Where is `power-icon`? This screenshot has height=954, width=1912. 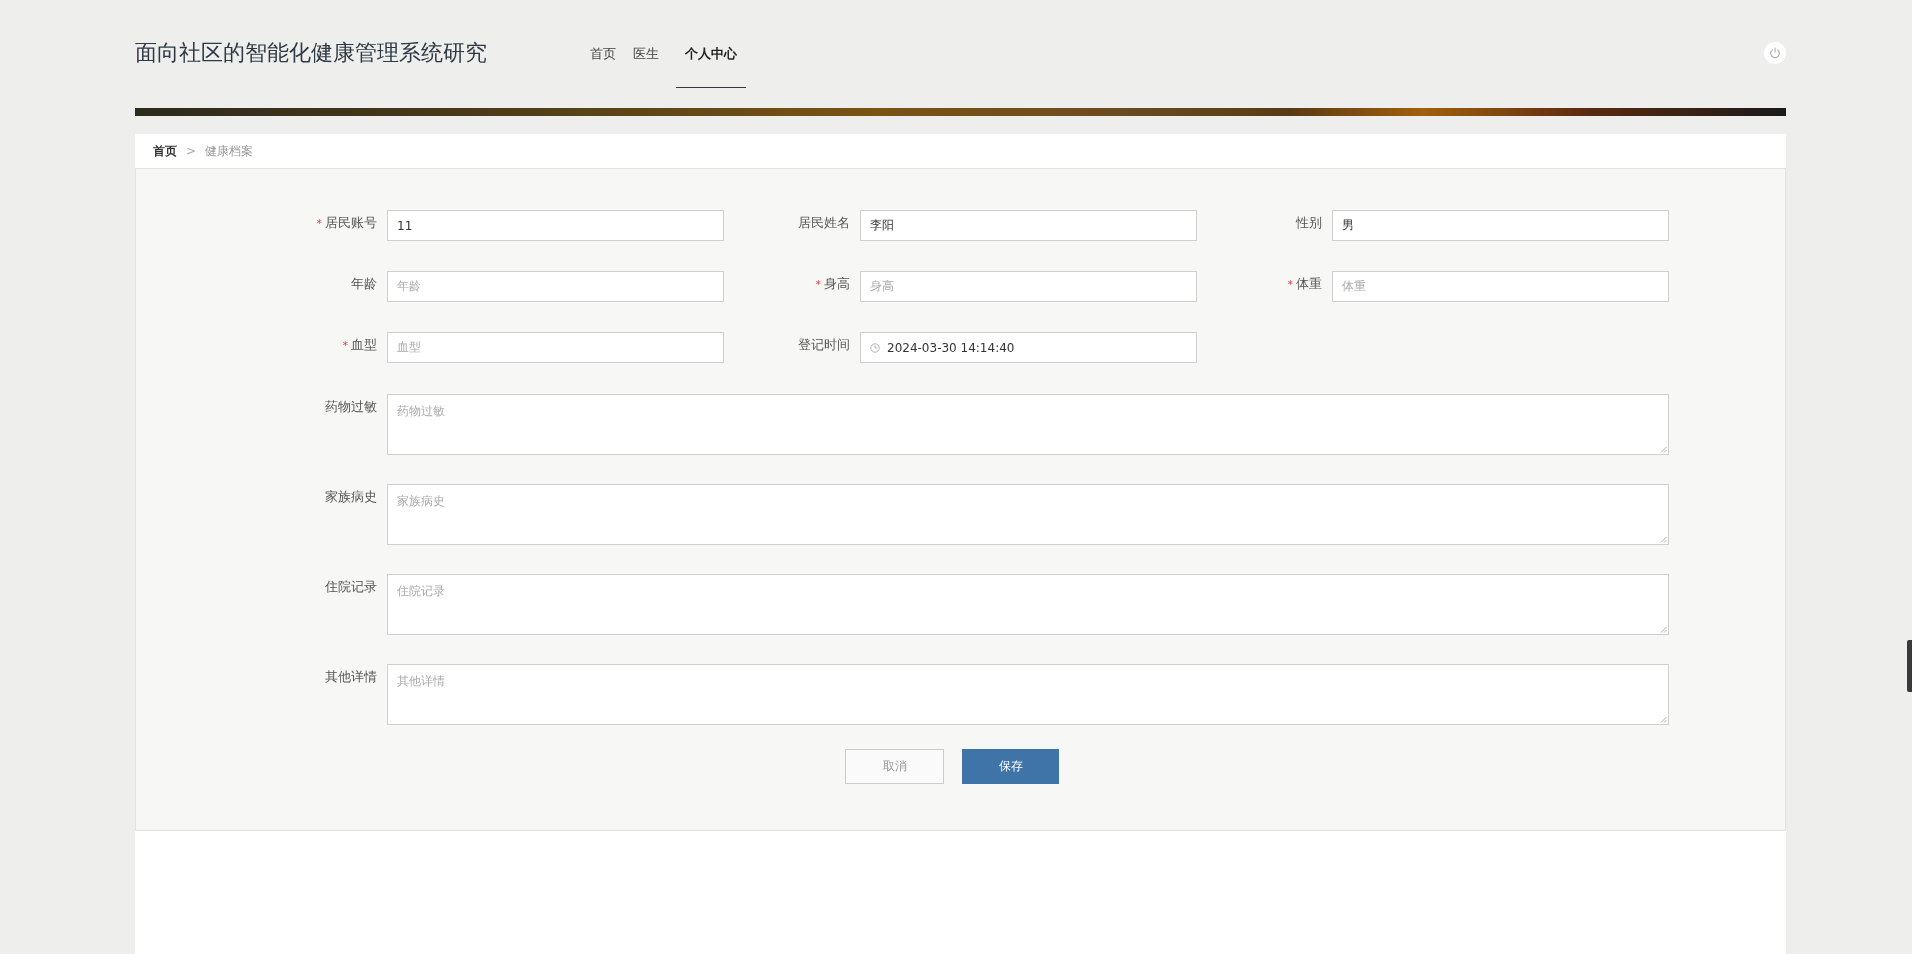 power-icon is located at coordinates (1775, 53).